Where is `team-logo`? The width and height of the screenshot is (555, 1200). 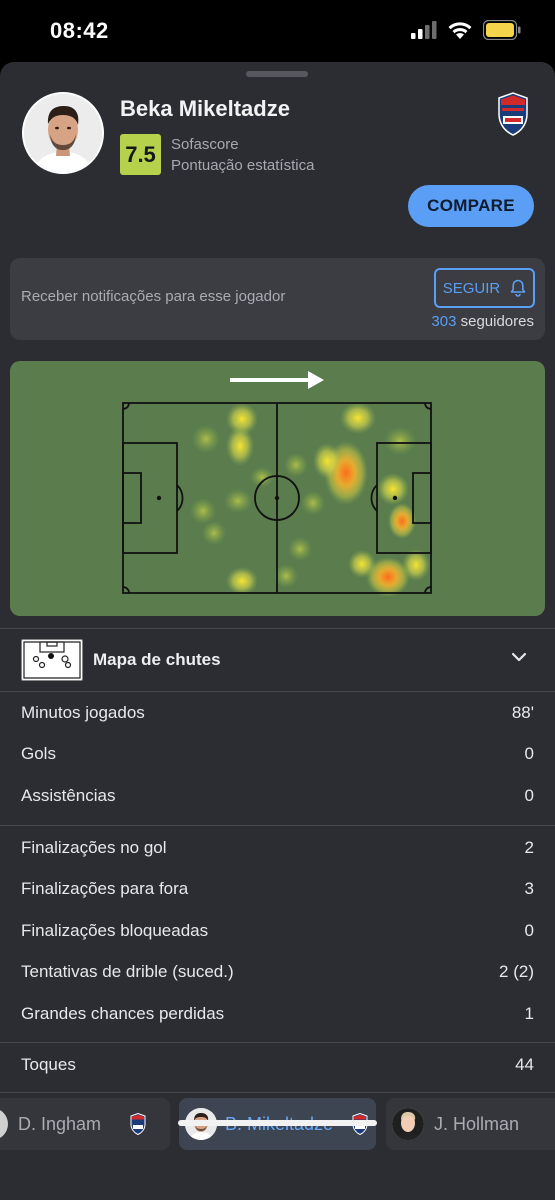
team-logo is located at coordinates (513, 114).